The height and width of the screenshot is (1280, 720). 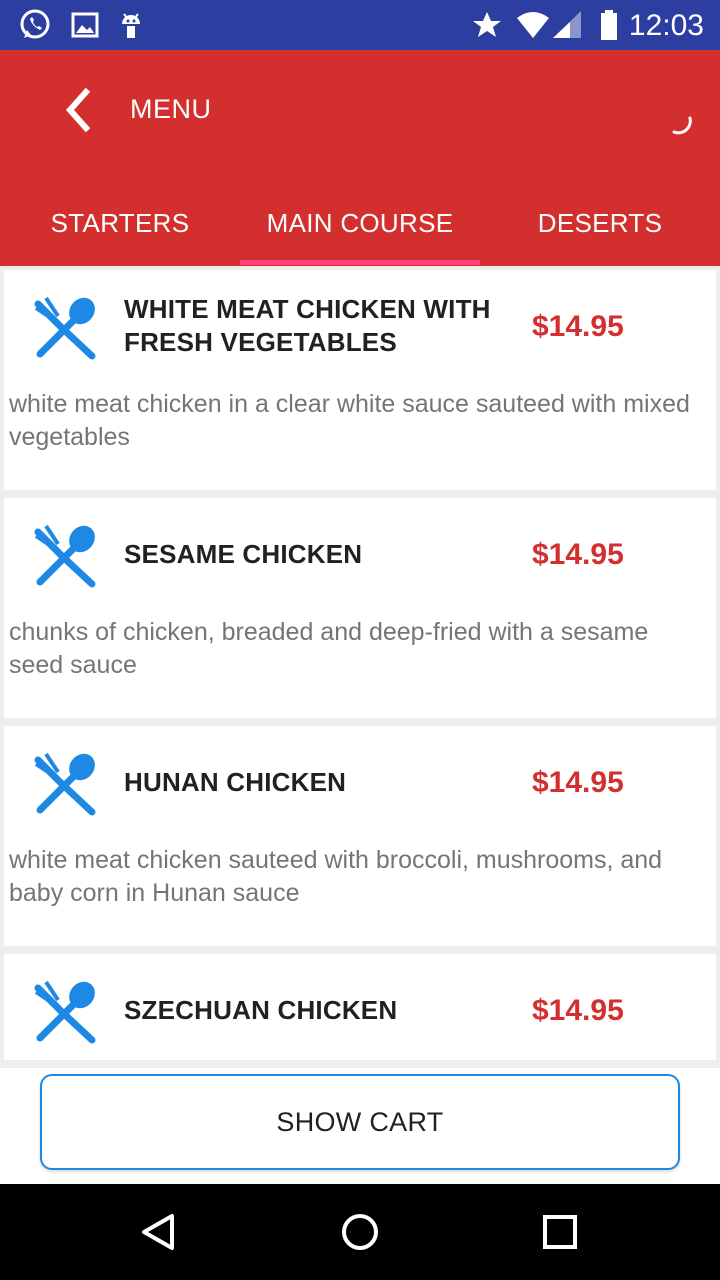 What do you see at coordinates (160, 1232) in the screenshot?
I see `nav-back-icon` at bounding box center [160, 1232].